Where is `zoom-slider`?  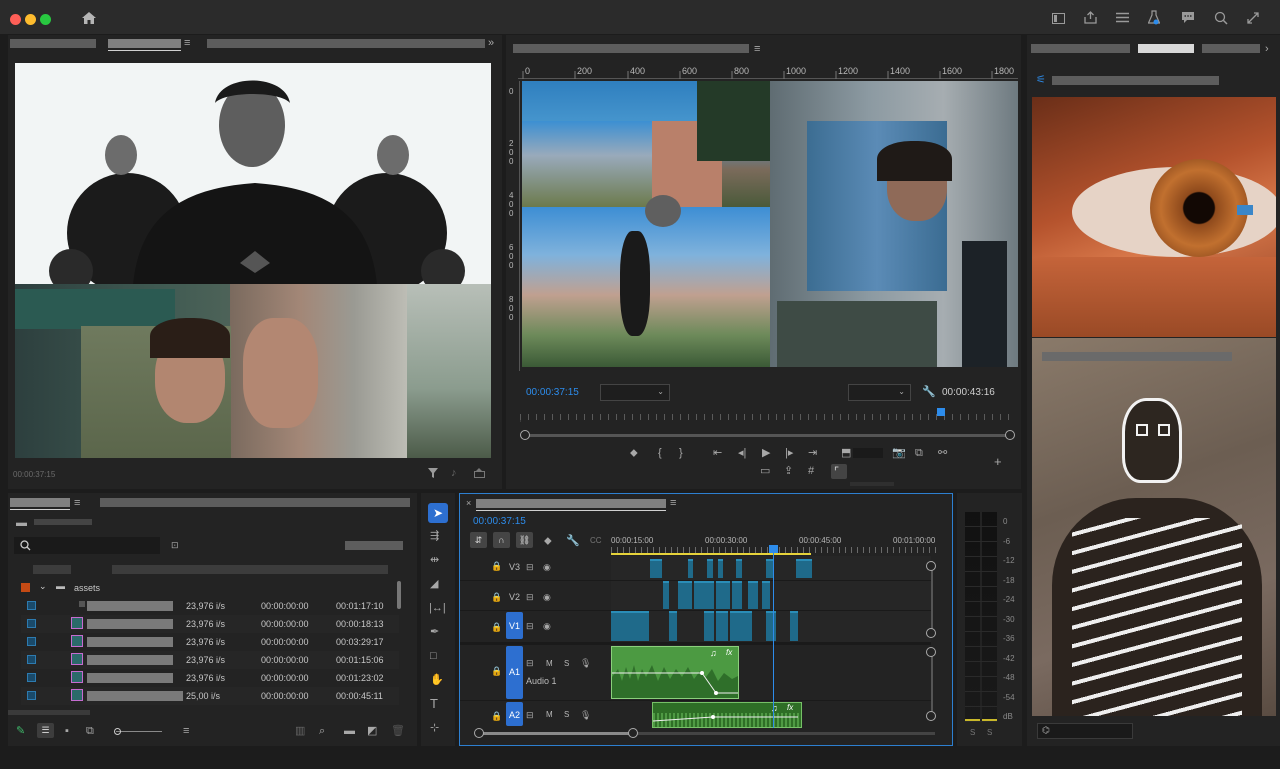
zoom-slider is located at coordinates (139, 731).